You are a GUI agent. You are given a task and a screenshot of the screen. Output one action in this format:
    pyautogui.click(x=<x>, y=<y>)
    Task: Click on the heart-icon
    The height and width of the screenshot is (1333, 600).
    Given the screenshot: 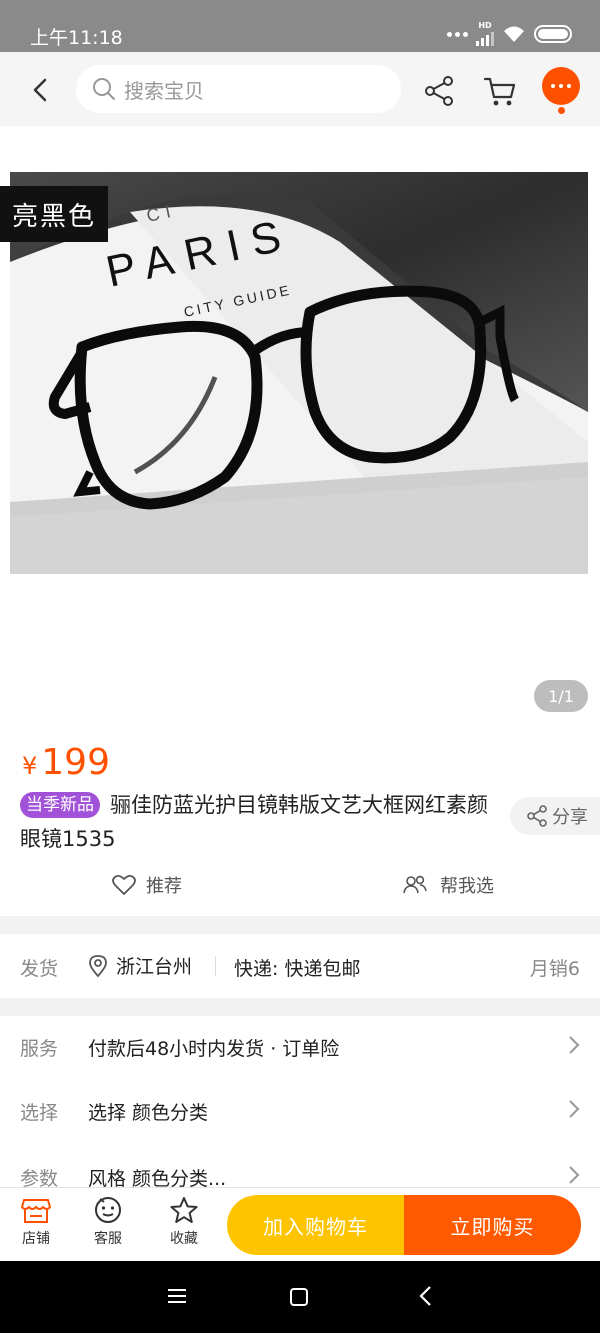 What is the action you would take?
    pyautogui.click(x=124, y=884)
    